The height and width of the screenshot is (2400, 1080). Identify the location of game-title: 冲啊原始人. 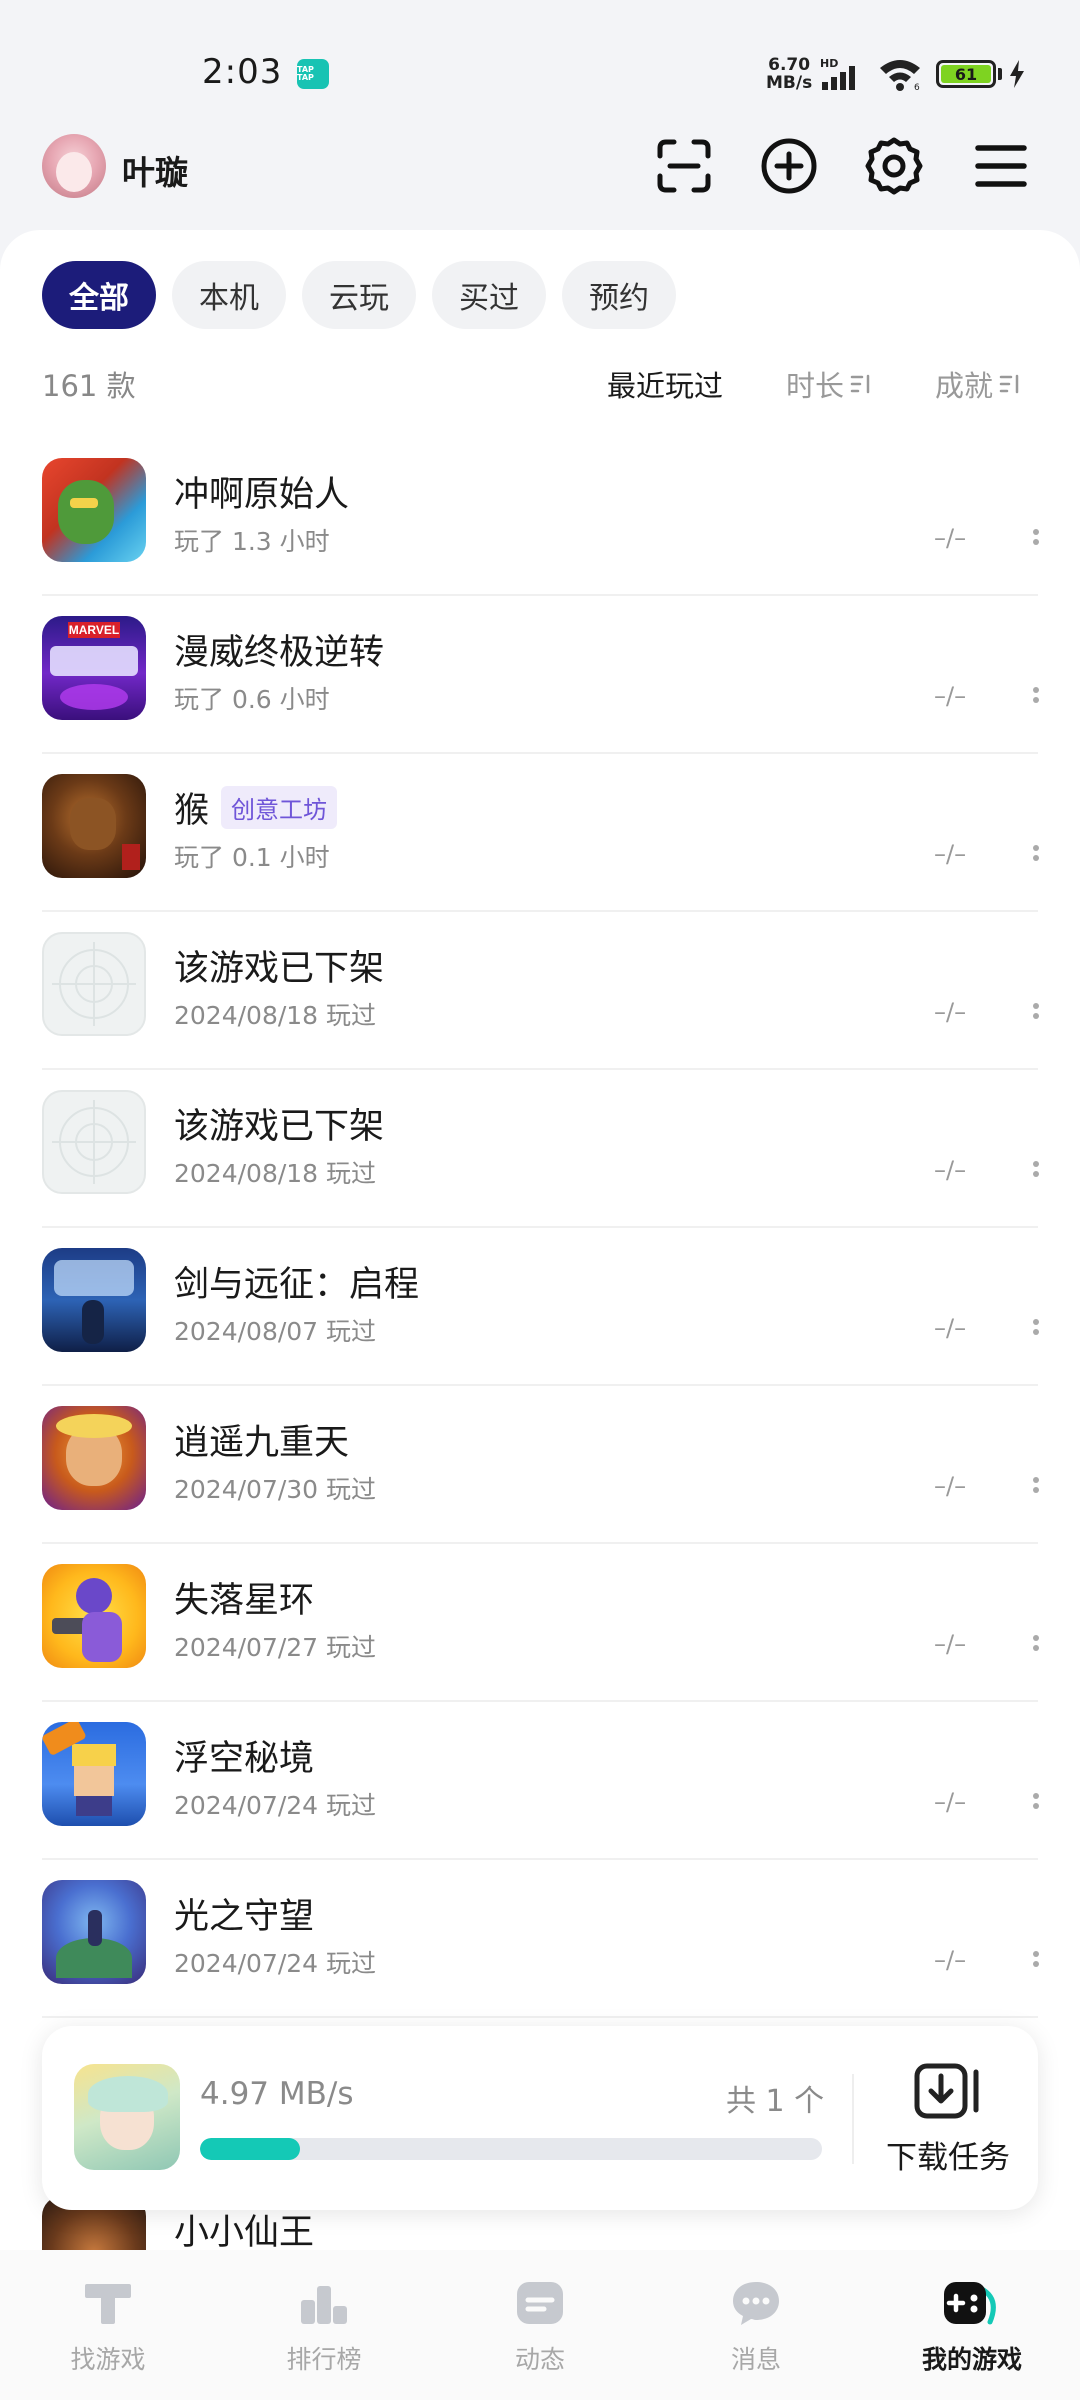
(262, 495).